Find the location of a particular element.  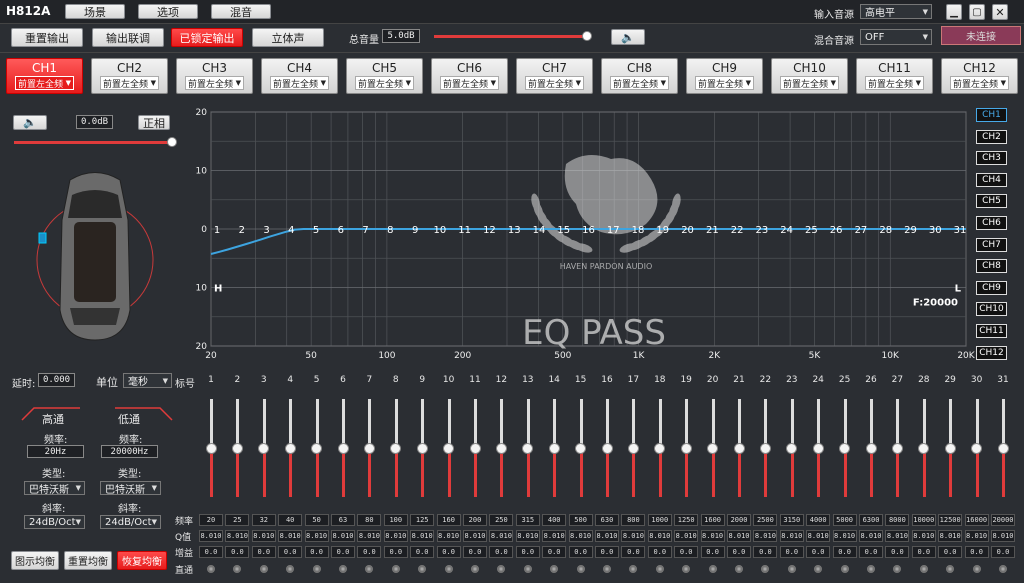

channel-tab-3: CH3 前置左全频 ▼ is located at coordinates (214, 76).